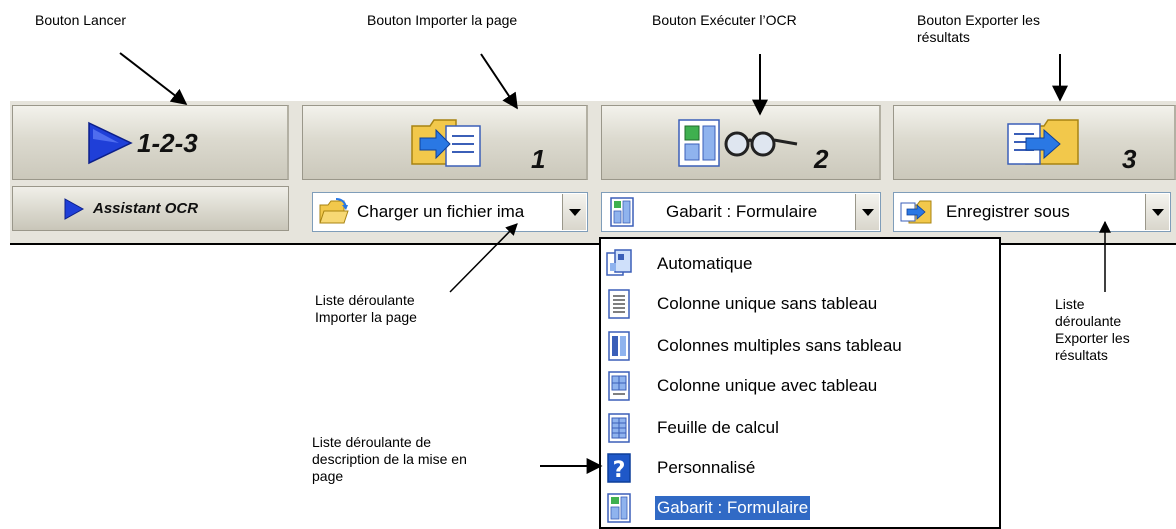  Describe the element at coordinates (1092, 338) in the screenshot. I see `callout-export-list-line3: Exporter les` at that location.